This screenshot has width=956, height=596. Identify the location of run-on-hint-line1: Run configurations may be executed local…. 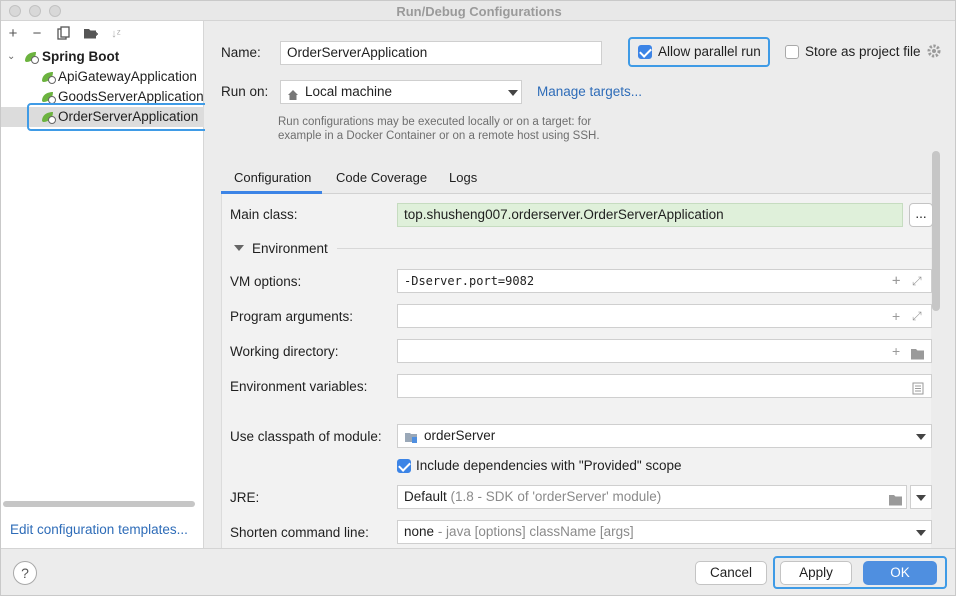
(435, 122).